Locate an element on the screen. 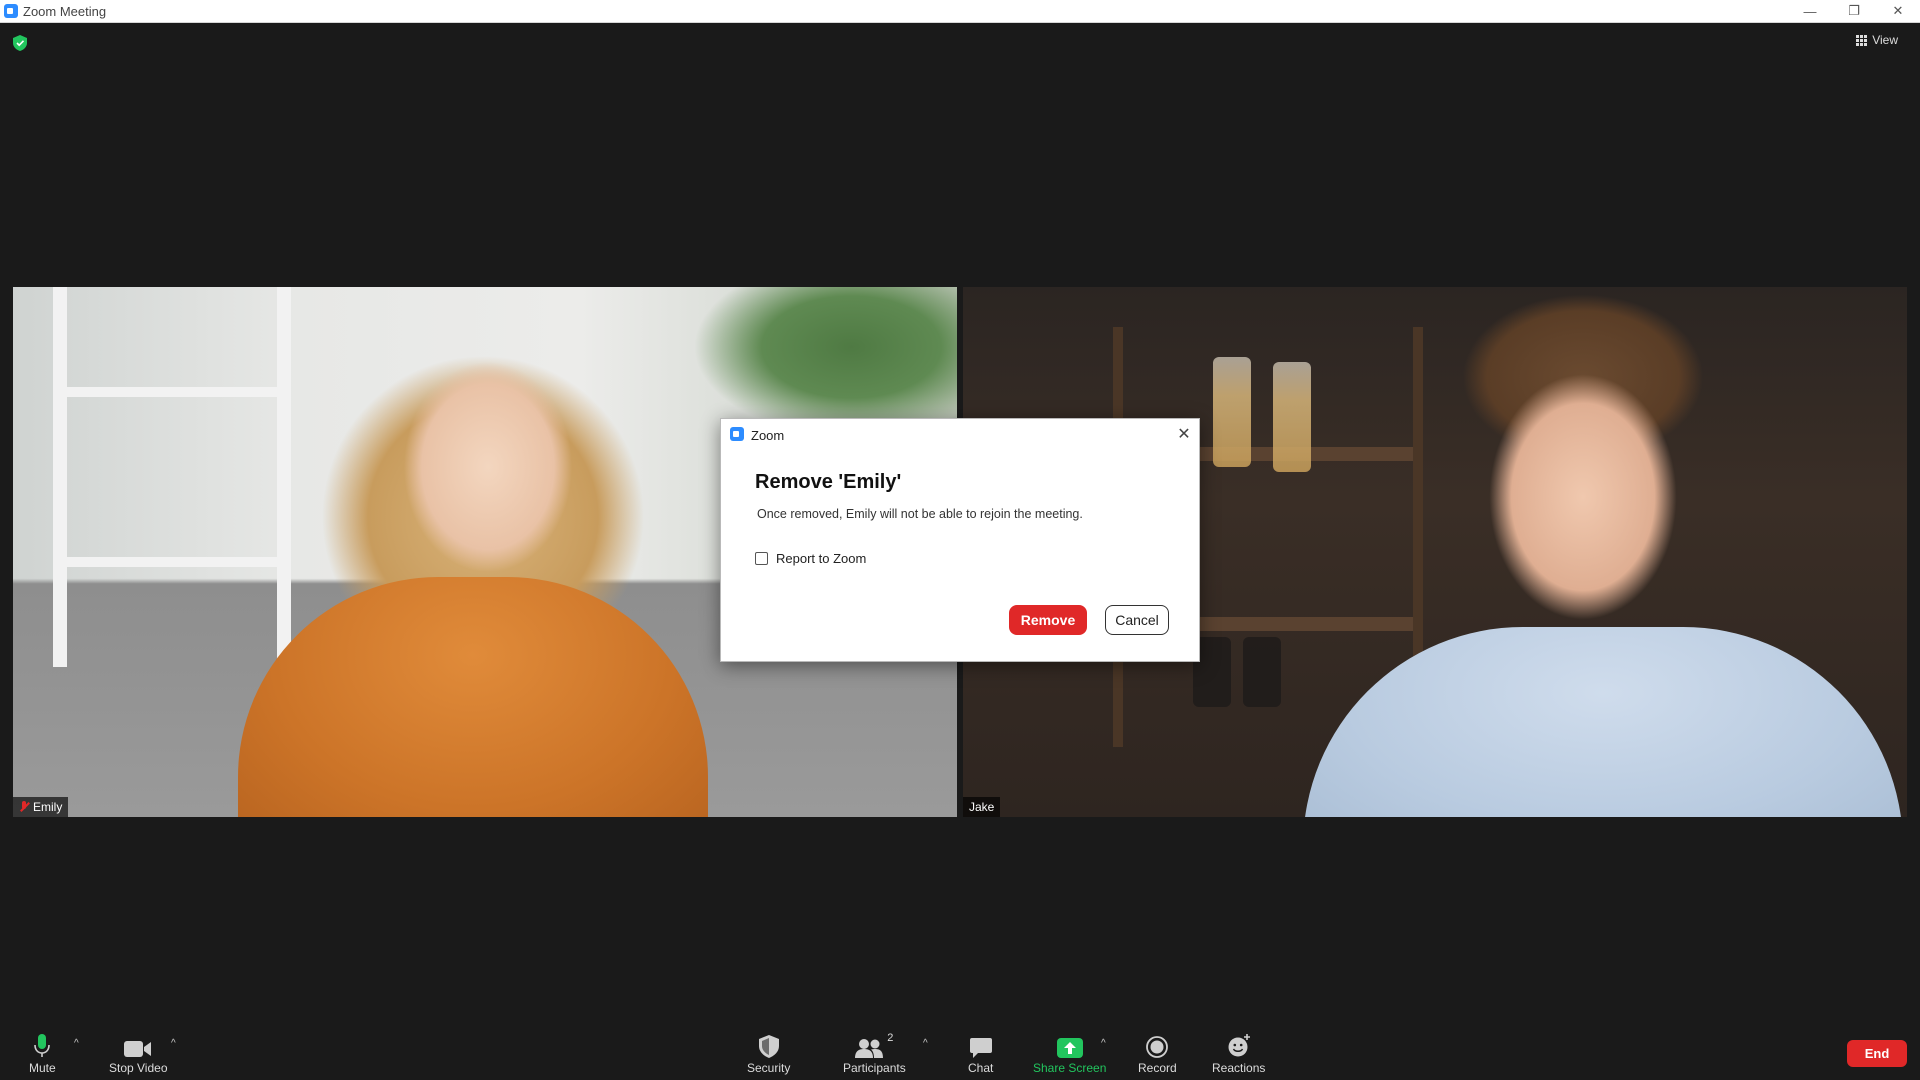 The height and width of the screenshot is (1080, 1920). name-tag-emily: Emily is located at coordinates (41, 807).